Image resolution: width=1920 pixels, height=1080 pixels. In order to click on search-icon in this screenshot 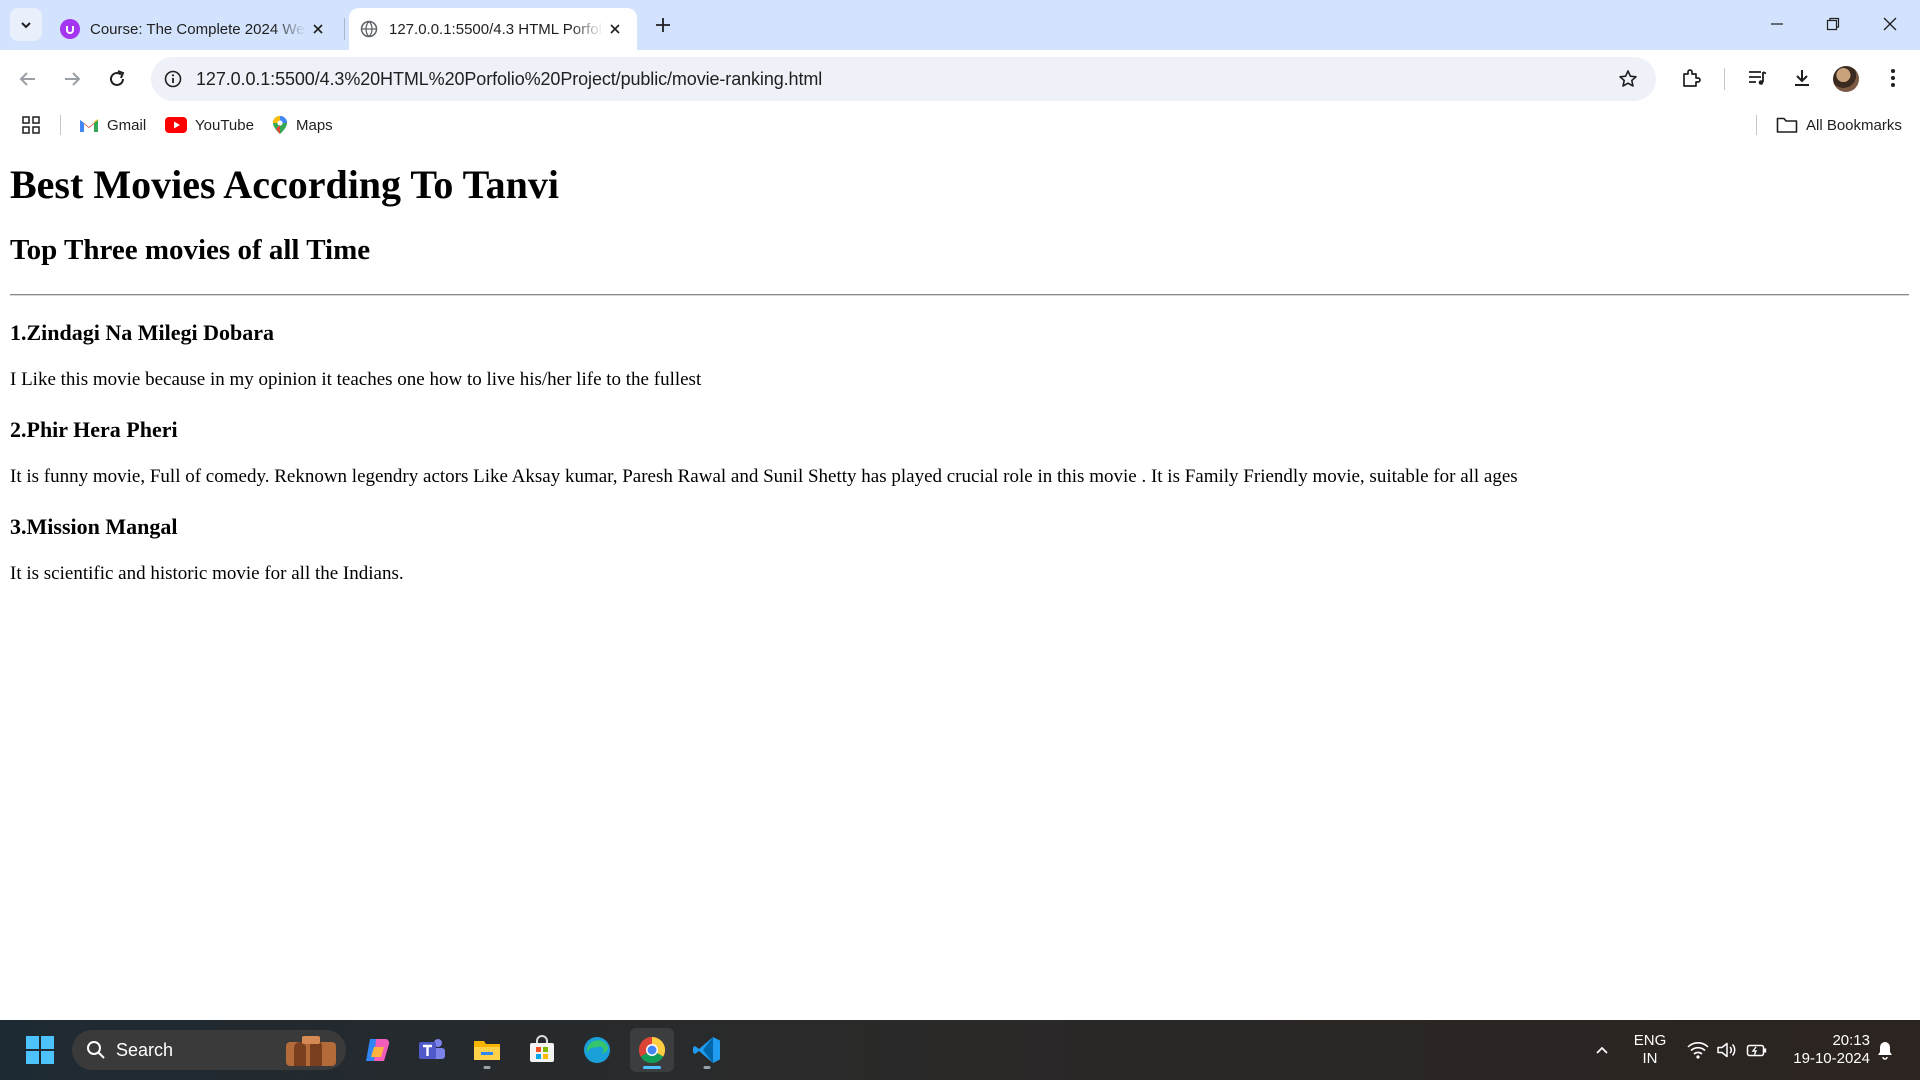, I will do `click(96, 1050)`.